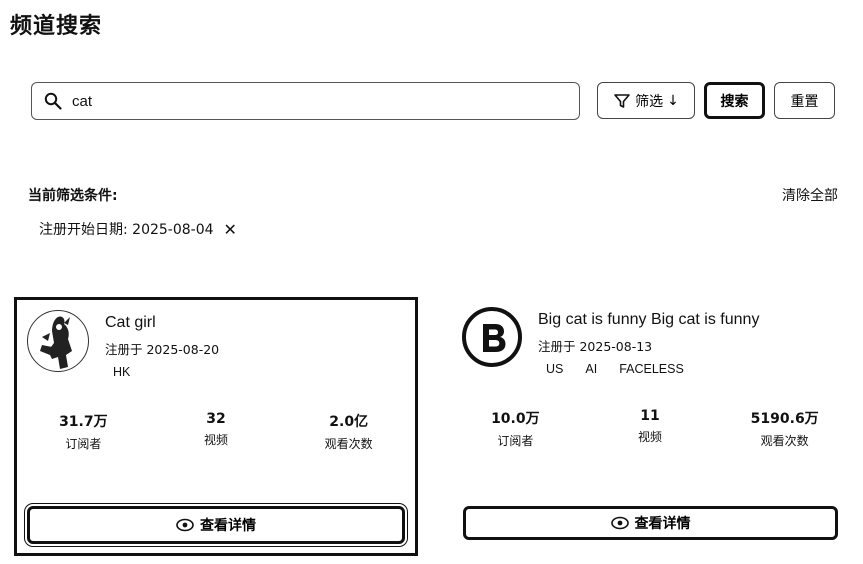  I want to click on stat-value: 32, so click(216, 419).